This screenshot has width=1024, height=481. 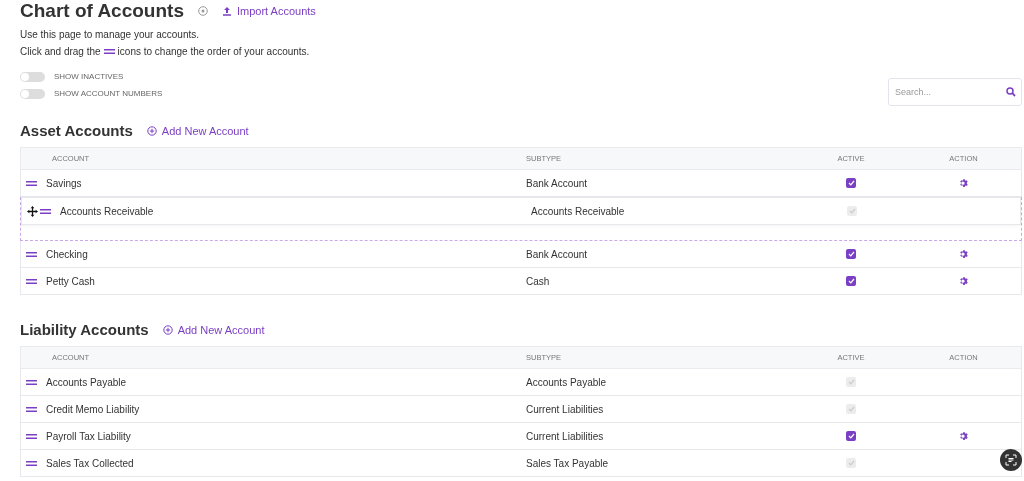 What do you see at coordinates (165, 52) in the screenshot?
I see `drag-instruction-text: Click and drag the icons to change the order of your accounts.` at bounding box center [165, 52].